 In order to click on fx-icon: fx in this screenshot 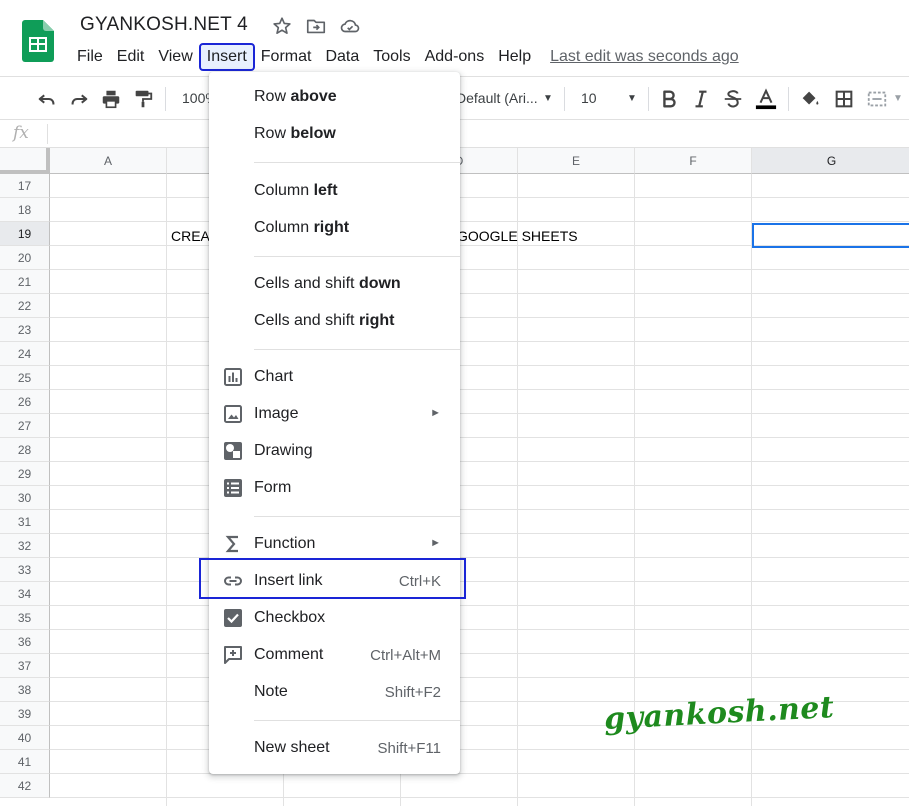, I will do `click(21, 133)`.